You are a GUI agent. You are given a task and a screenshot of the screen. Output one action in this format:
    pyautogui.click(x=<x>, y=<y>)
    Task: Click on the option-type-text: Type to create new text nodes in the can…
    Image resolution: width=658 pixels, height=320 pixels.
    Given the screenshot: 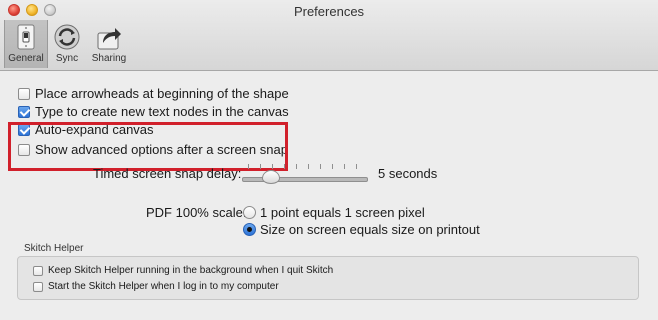 What is the action you would take?
    pyautogui.click(x=153, y=111)
    